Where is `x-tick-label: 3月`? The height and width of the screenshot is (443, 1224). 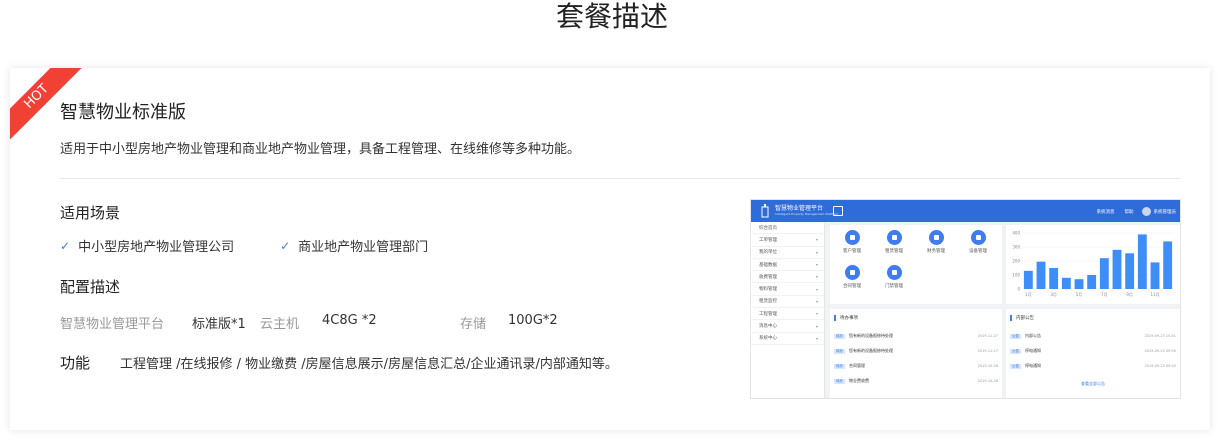
x-tick-label: 3月 is located at coordinates (1053, 294).